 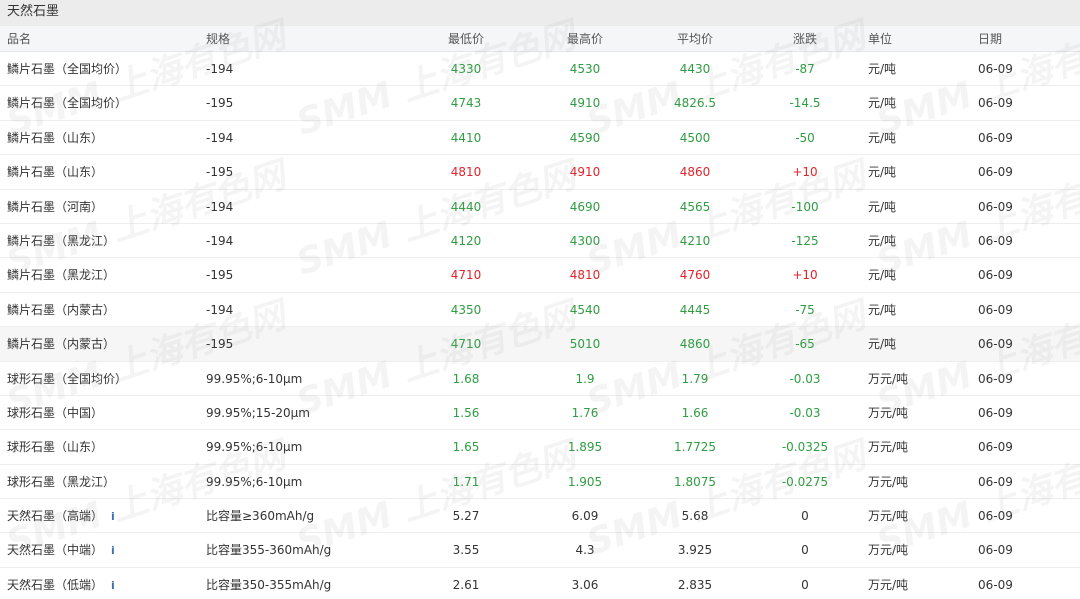 What do you see at coordinates (540, 69) in the screenshot?
I see `table-row: 鳞片石墨（全国均价） -194 4330 4530 4430 -87 元/吨 06-09` at bounding box center [540, 69].